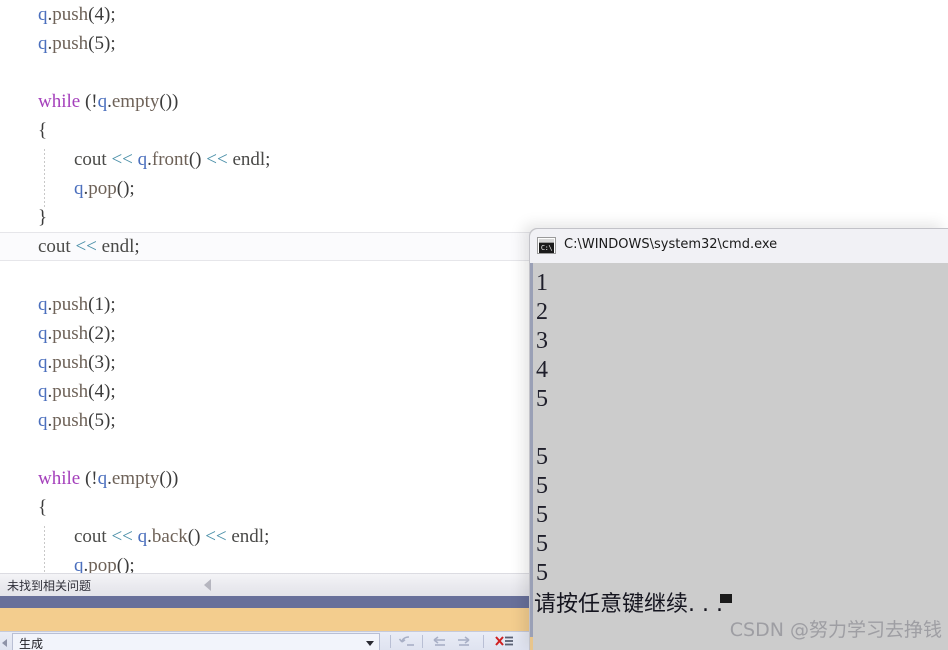  I want to click on next-arrow-icon, so click(464, 641).